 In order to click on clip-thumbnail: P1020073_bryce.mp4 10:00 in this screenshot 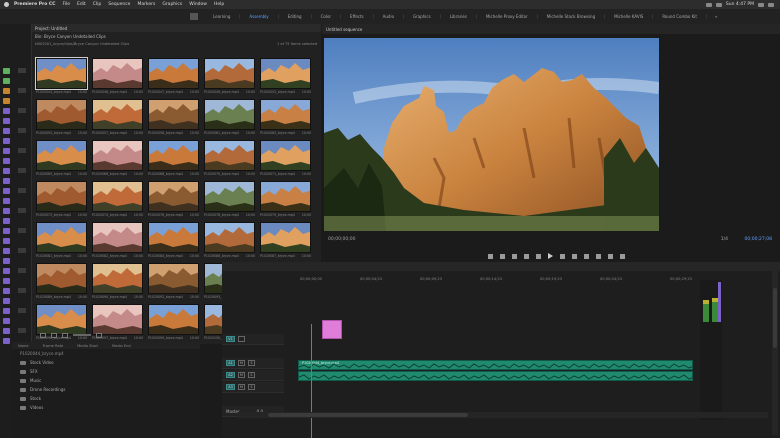, I will do `click(61, 201)`.